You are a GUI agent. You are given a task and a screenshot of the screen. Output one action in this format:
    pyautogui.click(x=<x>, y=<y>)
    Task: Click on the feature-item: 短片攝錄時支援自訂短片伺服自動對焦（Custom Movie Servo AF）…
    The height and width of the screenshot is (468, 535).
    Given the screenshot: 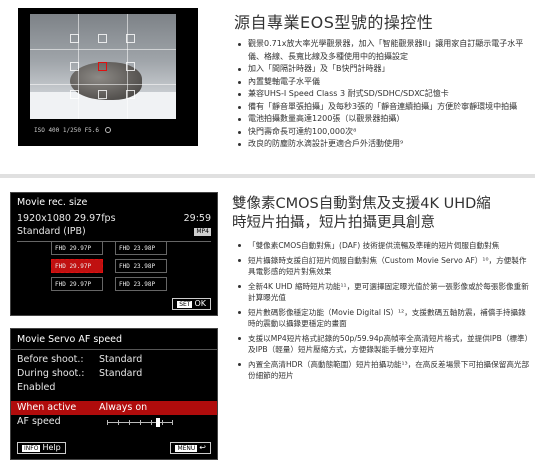 What is the action you would take?
    pyautogui.click(x=381, y=266)
    